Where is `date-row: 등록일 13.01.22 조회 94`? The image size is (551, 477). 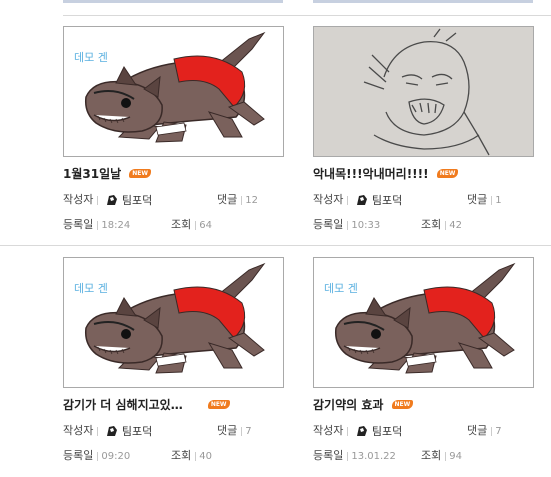
date-row: 등록일 13.01.22 조회 94 is located at coordinates (418, 455).